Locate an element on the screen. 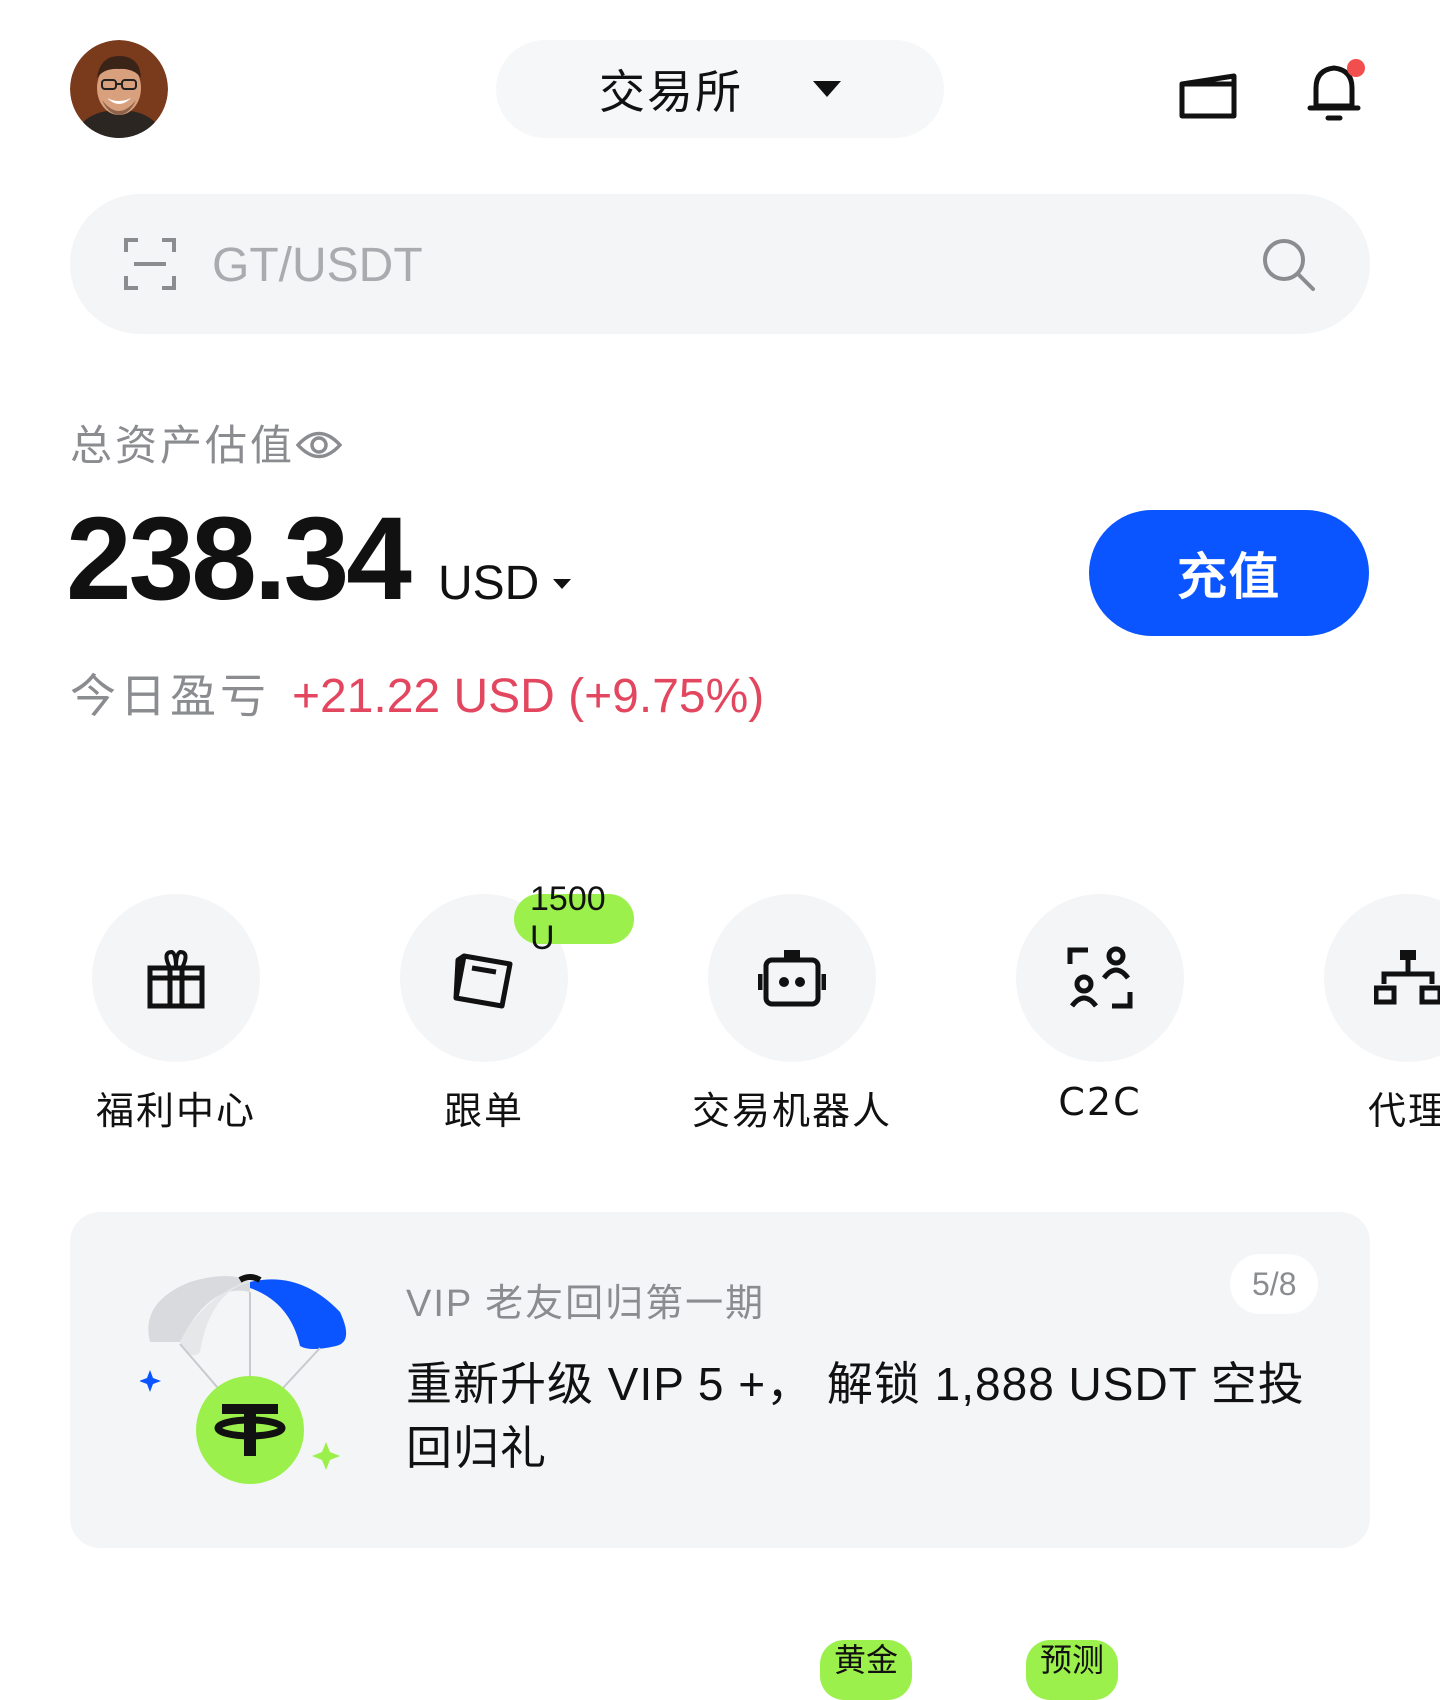 The height and width of the screenshot is (1700, 1440). user-avatar is located at coordinates (119, 89).